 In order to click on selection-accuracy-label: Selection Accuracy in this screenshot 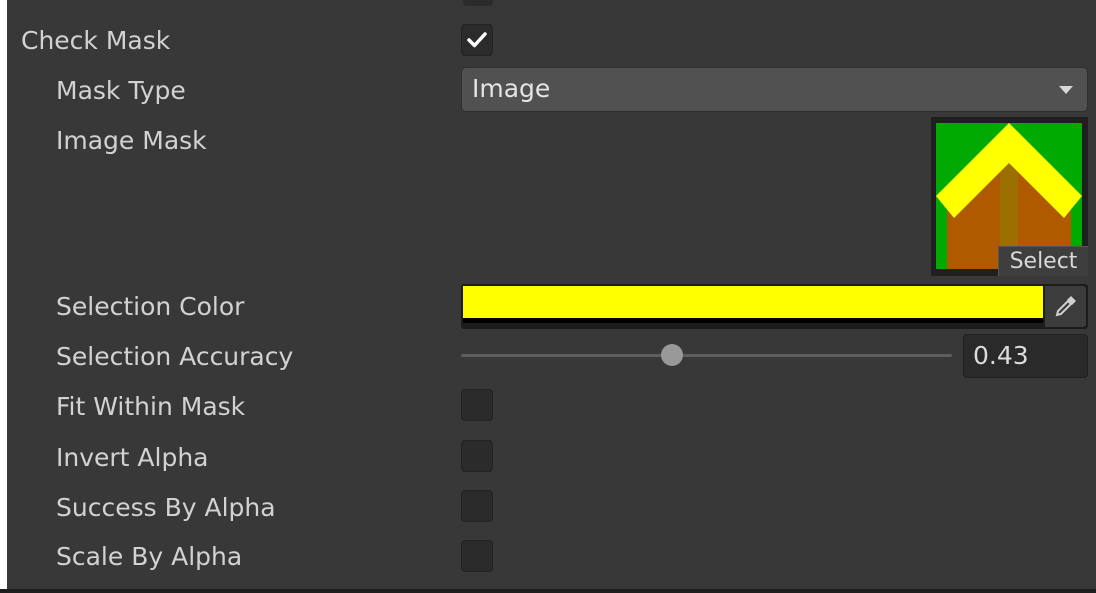, I will do `click(175, 356)`.